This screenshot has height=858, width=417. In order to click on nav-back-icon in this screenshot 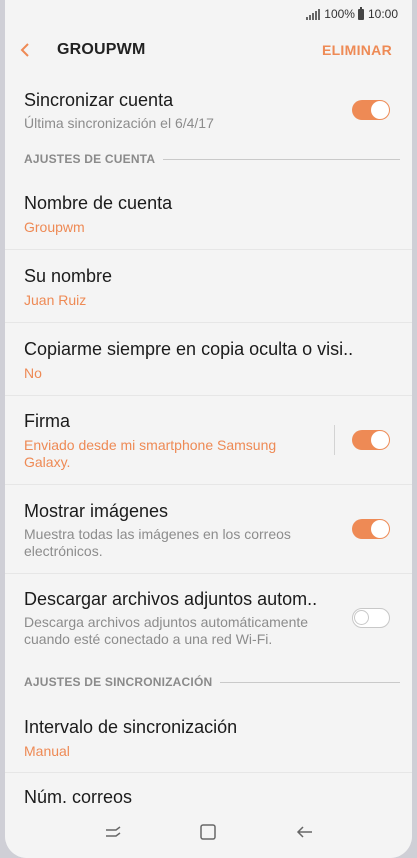, I will do `click(304, 832)`.